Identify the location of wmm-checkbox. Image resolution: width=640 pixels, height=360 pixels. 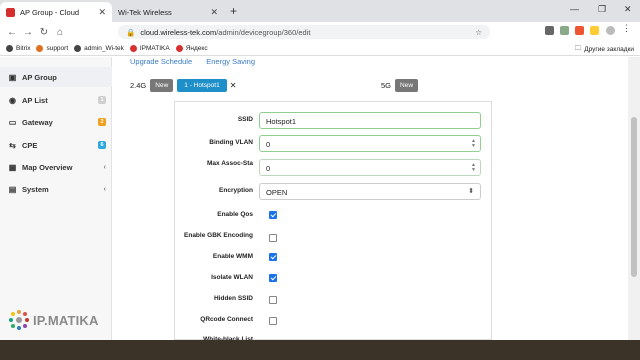
(273, 257).